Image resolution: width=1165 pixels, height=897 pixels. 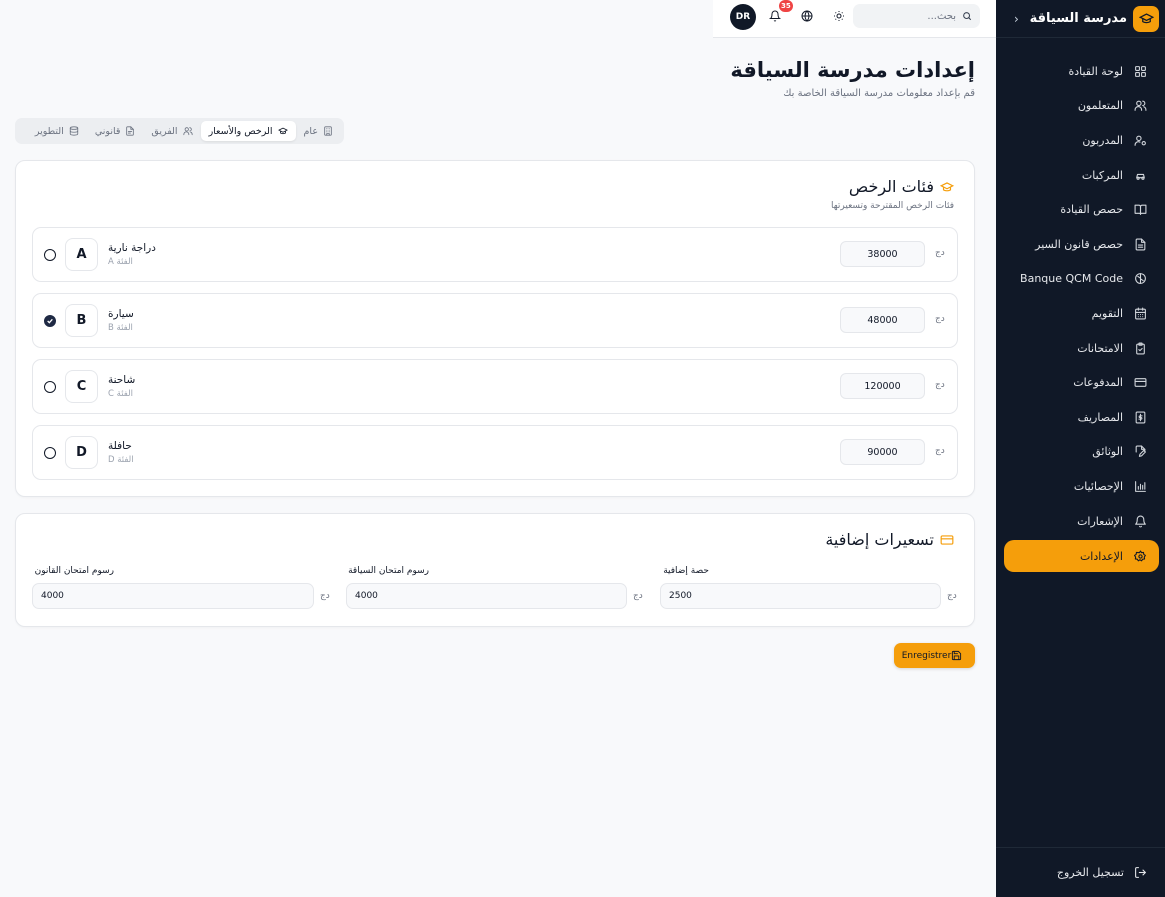 I want to click on topbar: بحث... 35 DR, so click(x=854, y=19).